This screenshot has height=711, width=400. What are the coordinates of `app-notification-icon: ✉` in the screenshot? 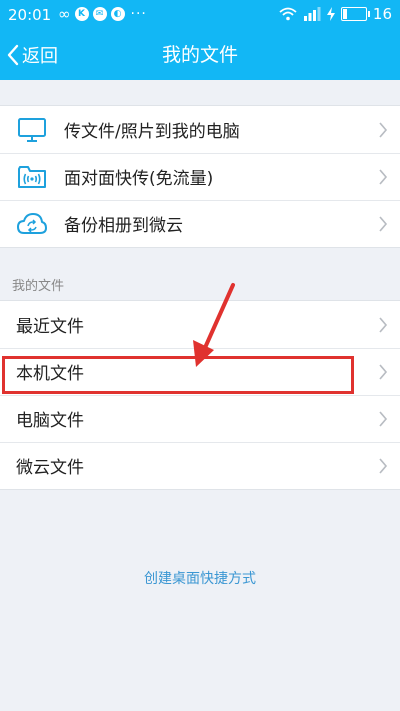 It's located at (99, 14).